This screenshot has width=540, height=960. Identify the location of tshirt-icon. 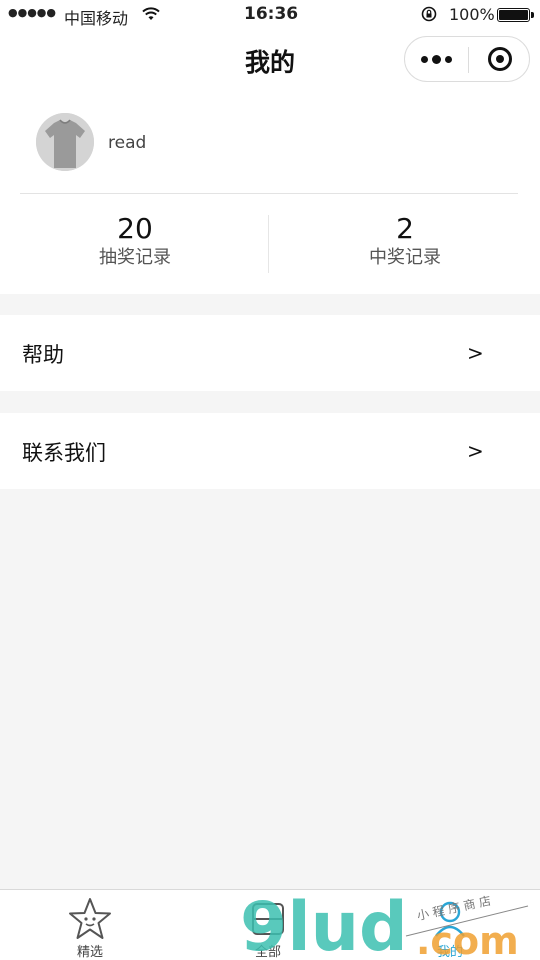
(65, 142).